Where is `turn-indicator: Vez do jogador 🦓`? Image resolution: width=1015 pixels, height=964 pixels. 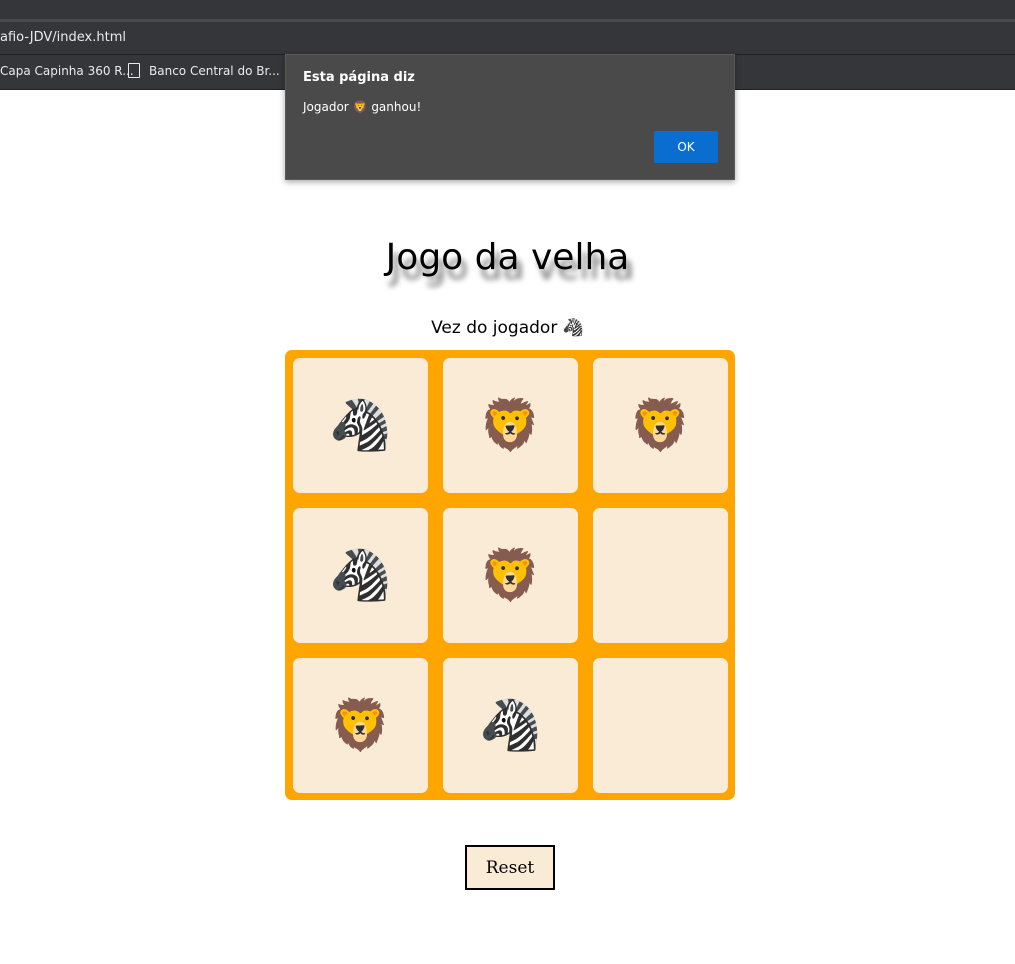 turn-indicator: Vez do jogador 🦓 is located at coordinates (507, 328).